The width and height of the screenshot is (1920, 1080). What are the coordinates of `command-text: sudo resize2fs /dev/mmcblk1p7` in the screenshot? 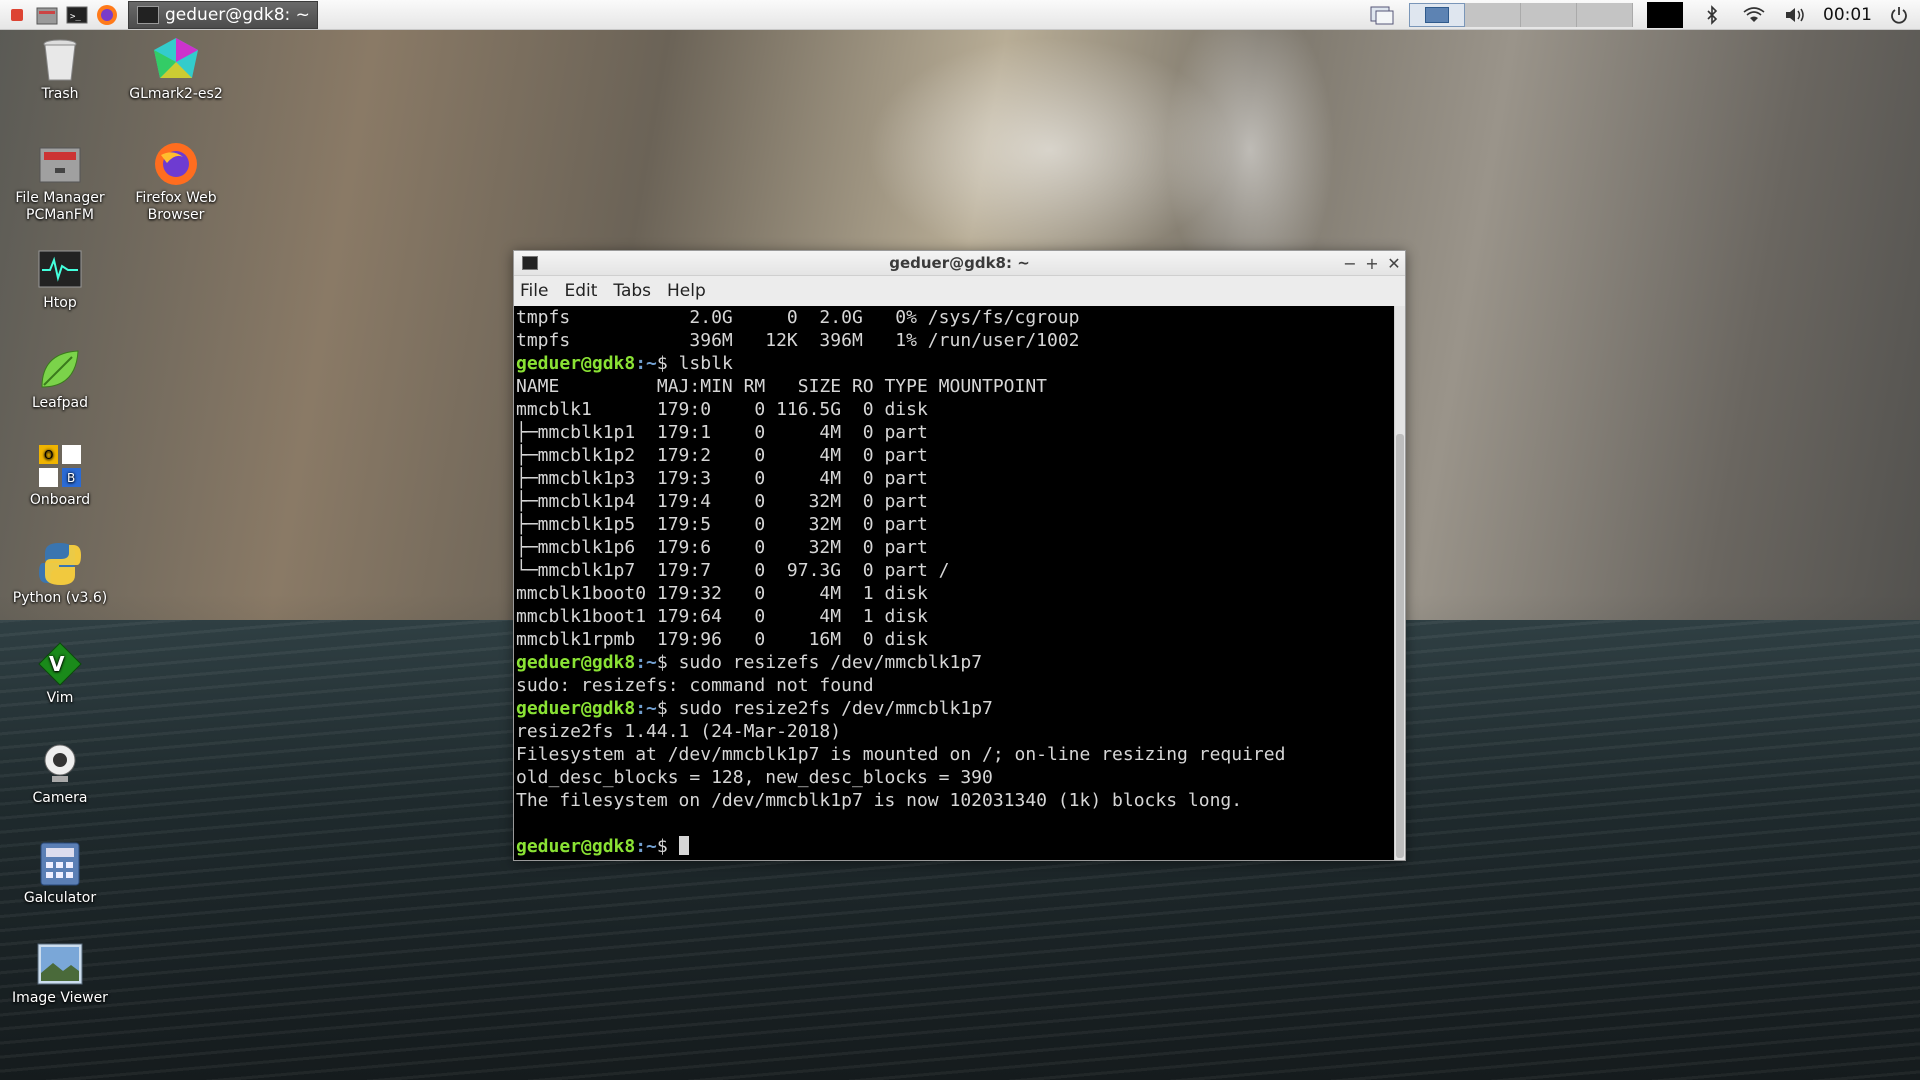 It's located at (835, 708).